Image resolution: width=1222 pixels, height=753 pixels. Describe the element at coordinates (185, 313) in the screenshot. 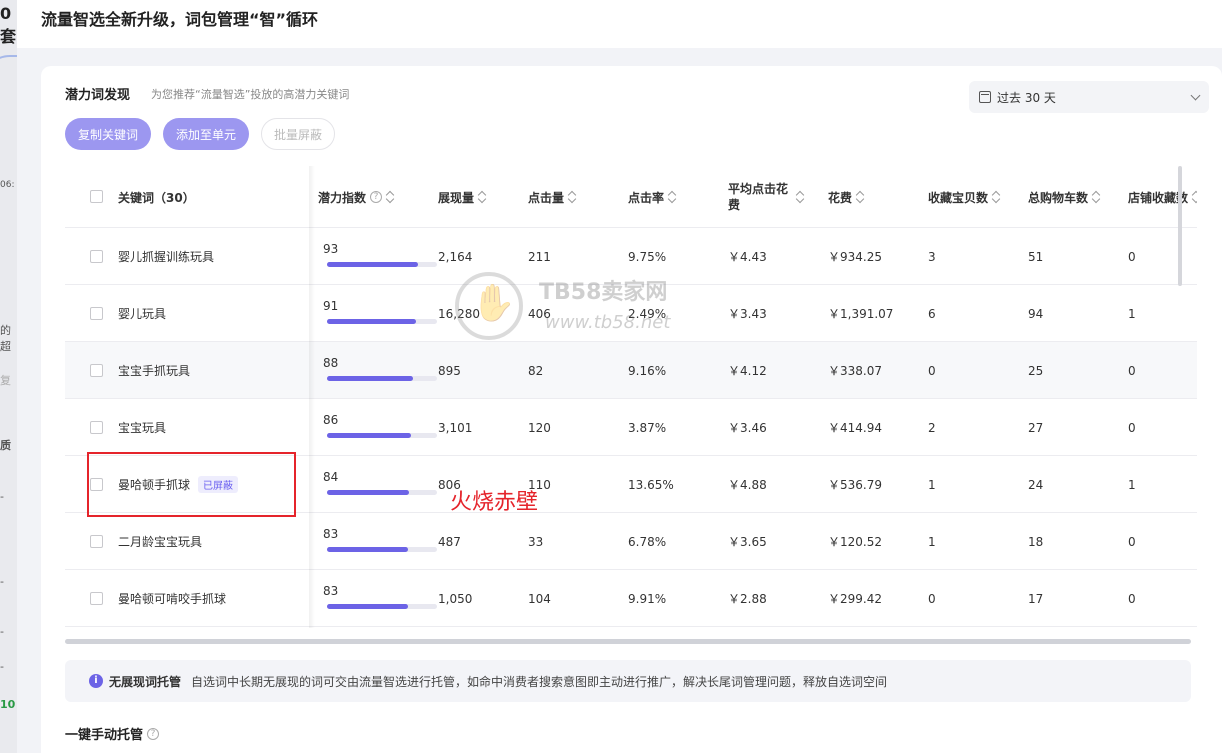

I see `keyword-cell: 婴儿玩具` at that location.